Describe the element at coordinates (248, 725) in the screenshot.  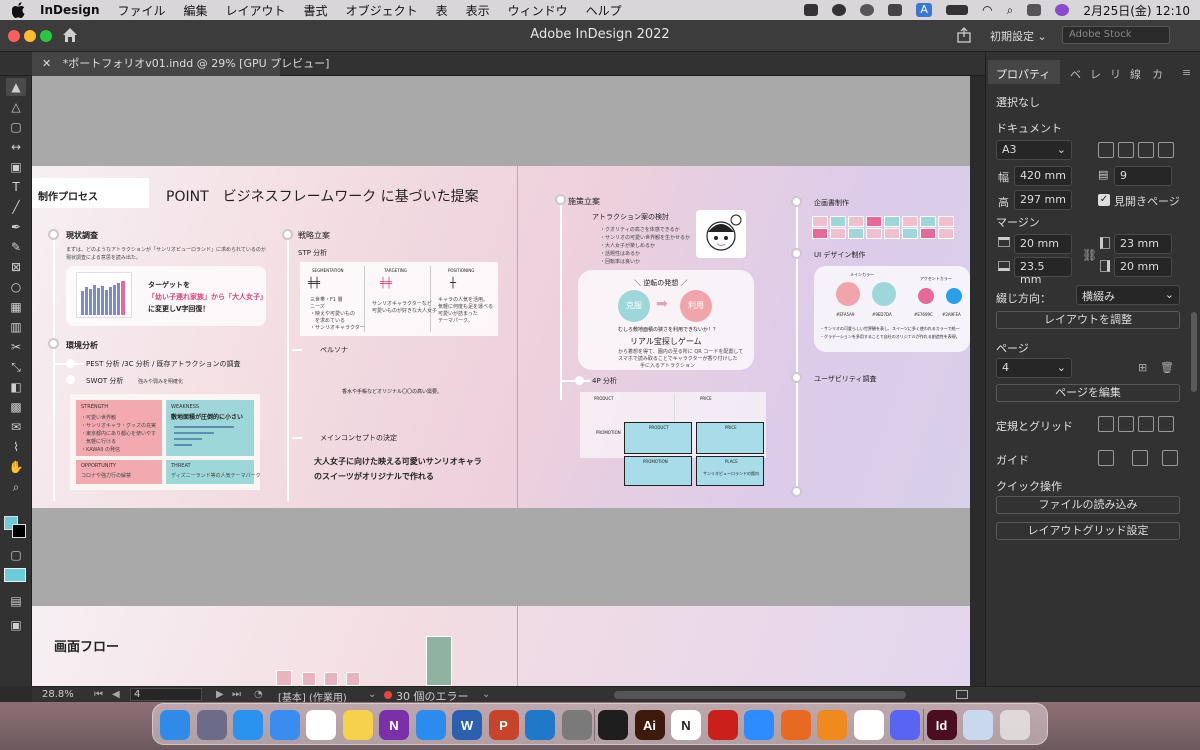
I see `safari-dock-icon` at that location.